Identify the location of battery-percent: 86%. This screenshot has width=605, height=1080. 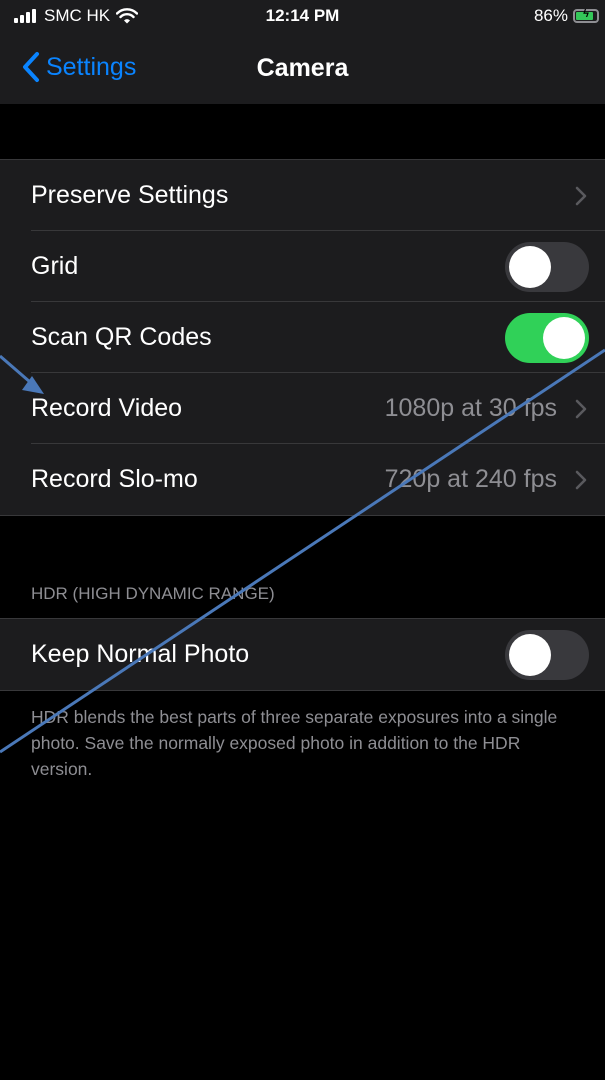
(550, 15).